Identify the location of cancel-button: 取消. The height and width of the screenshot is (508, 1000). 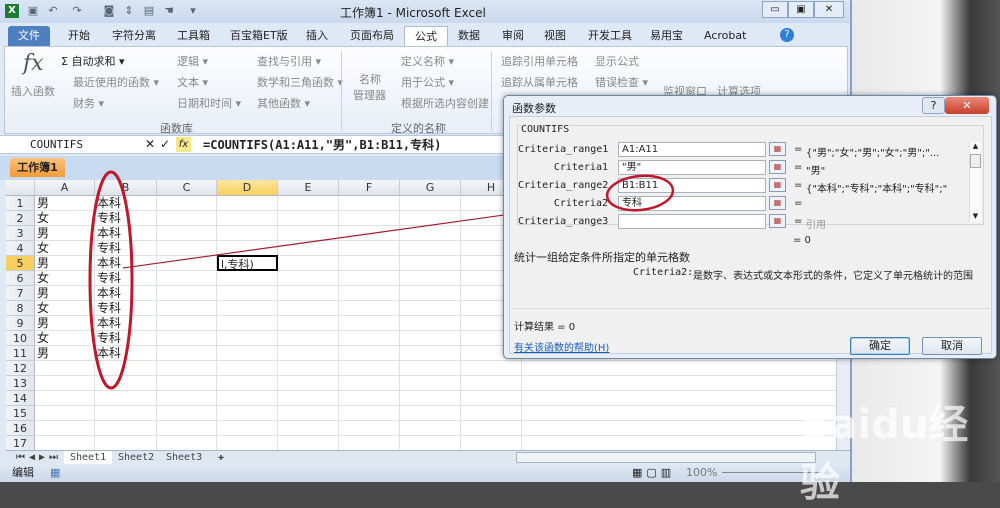
(952, 346).